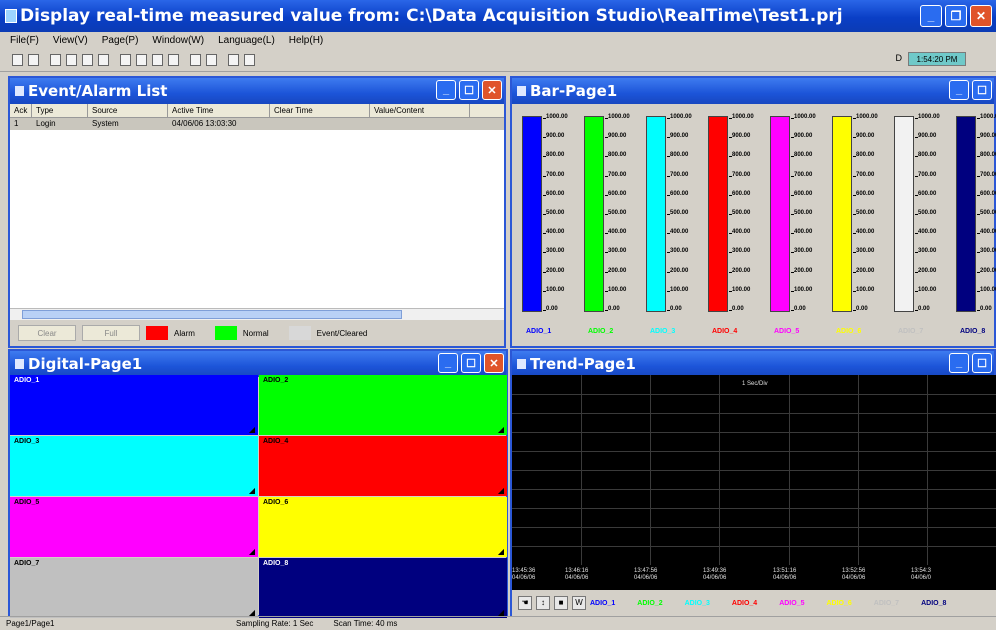 The image size is (996, 630). What do you see at coordinates (383, 405) in the screenshot?
I see `digital-cell: ADIO_2 ◢` at bounding box center [383, 405].